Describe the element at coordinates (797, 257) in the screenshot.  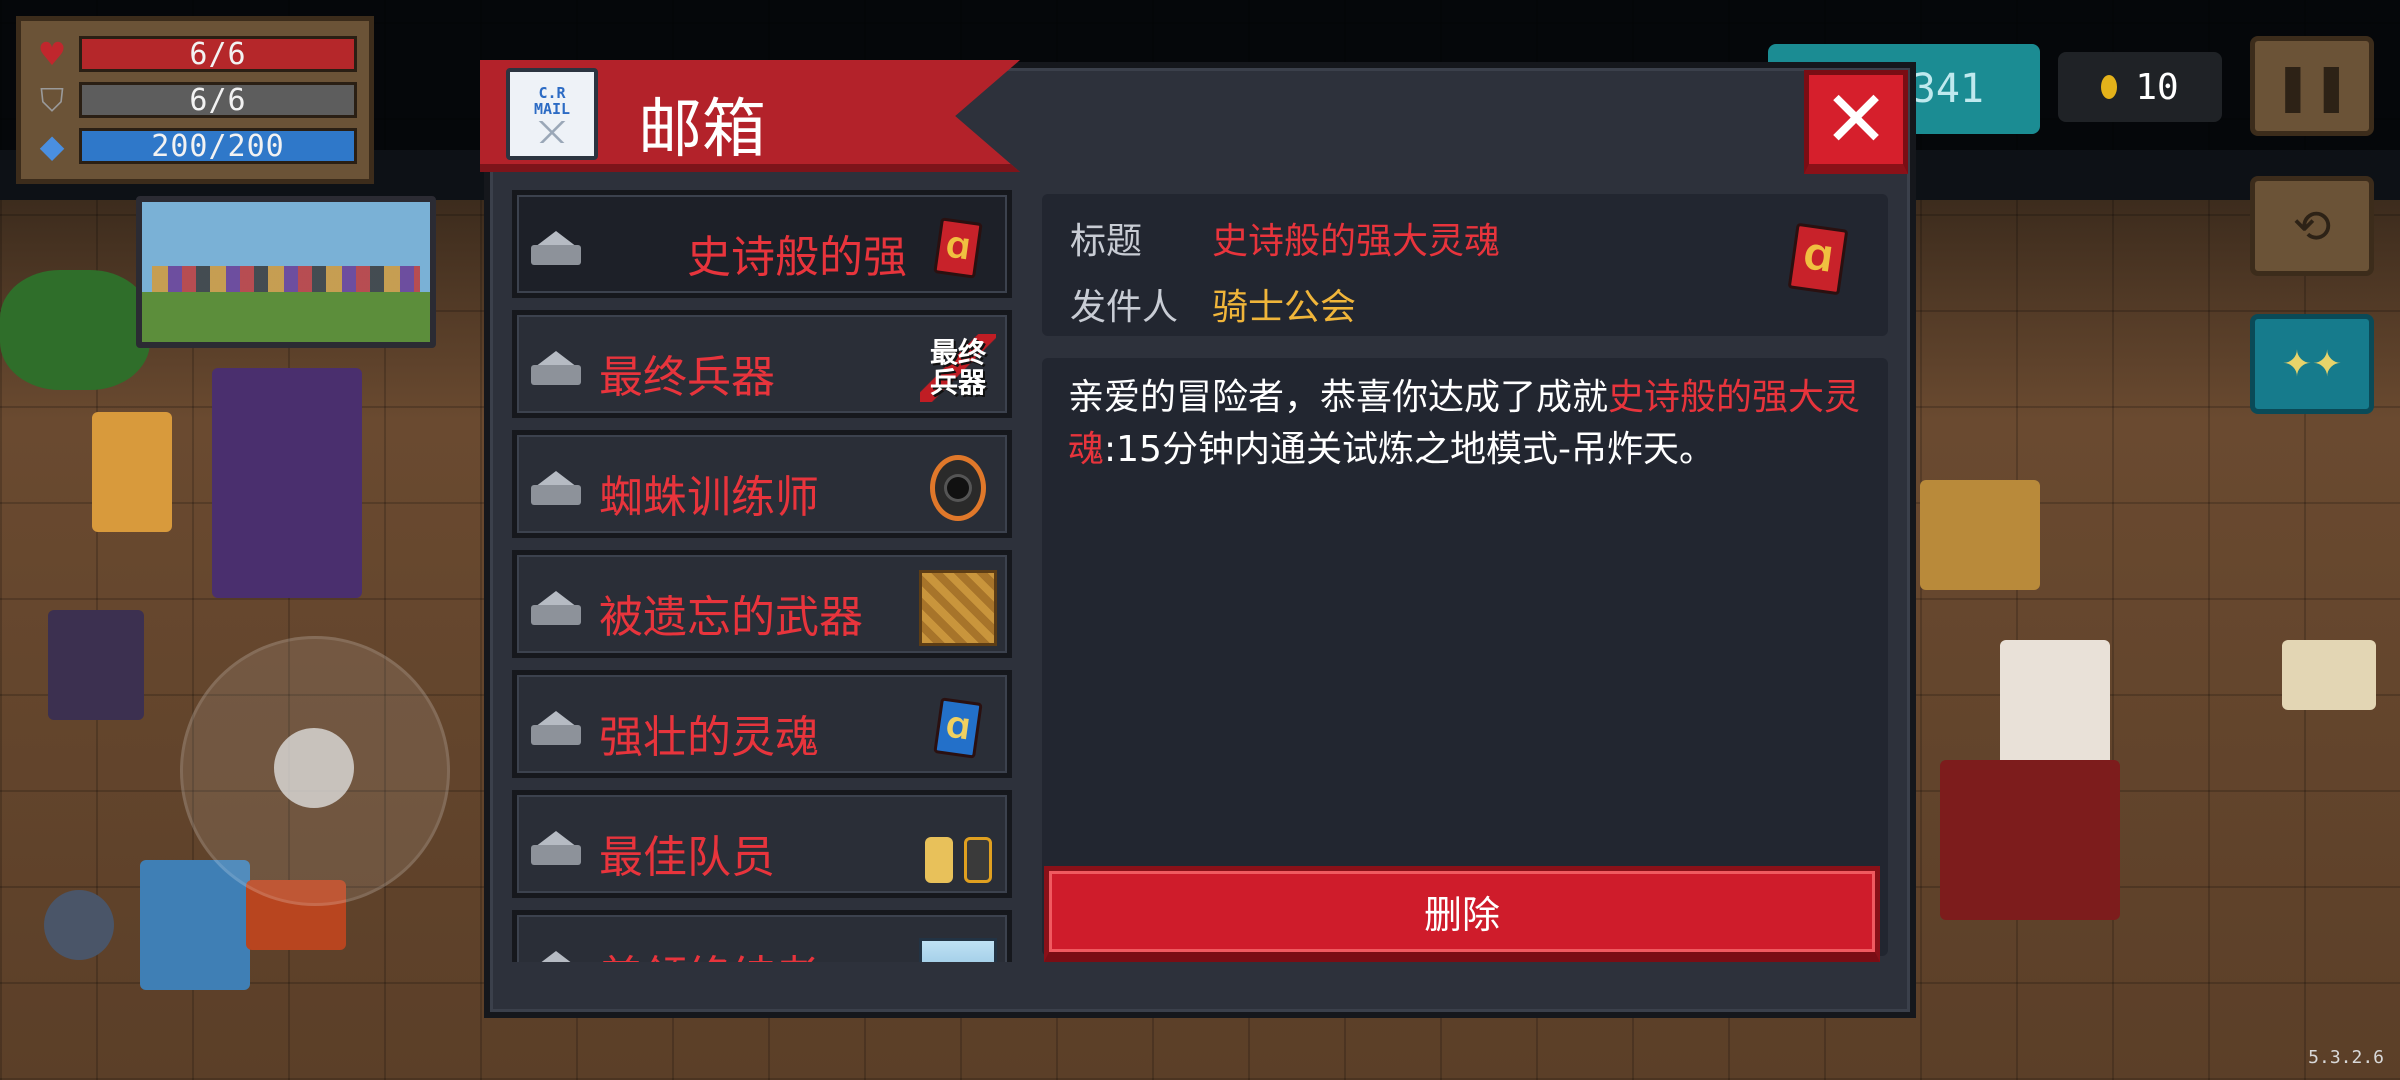
I see `mail-item-label: 史诗般的强` at that location.